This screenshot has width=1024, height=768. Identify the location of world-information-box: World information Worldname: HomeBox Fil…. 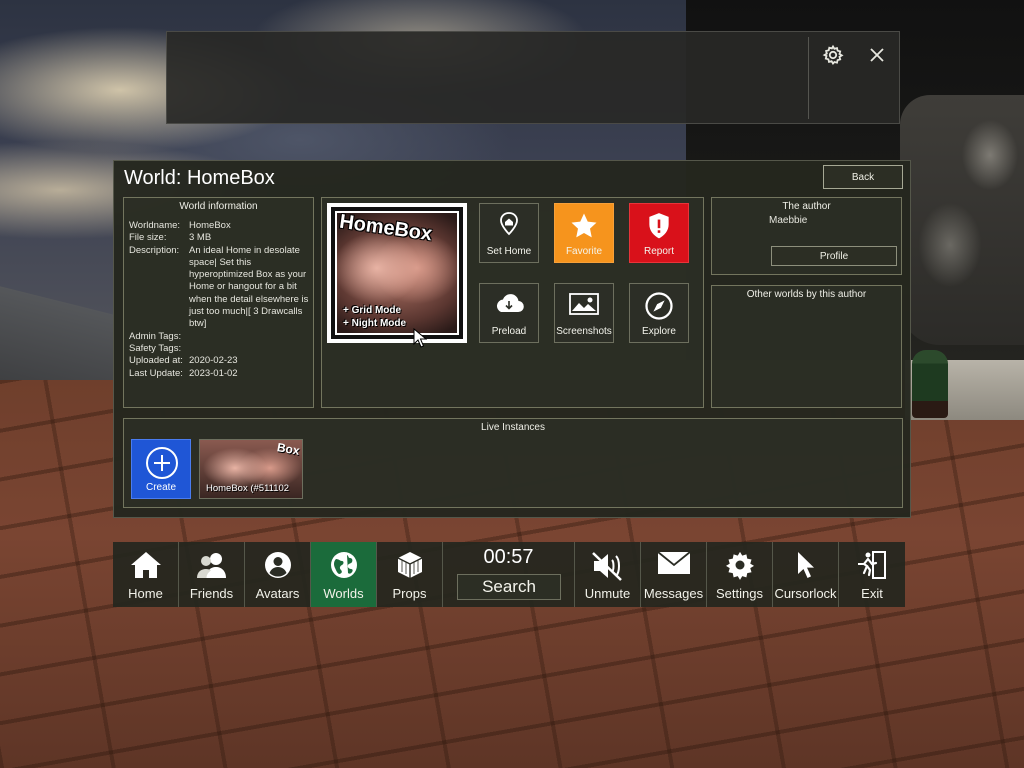
(218, 302).